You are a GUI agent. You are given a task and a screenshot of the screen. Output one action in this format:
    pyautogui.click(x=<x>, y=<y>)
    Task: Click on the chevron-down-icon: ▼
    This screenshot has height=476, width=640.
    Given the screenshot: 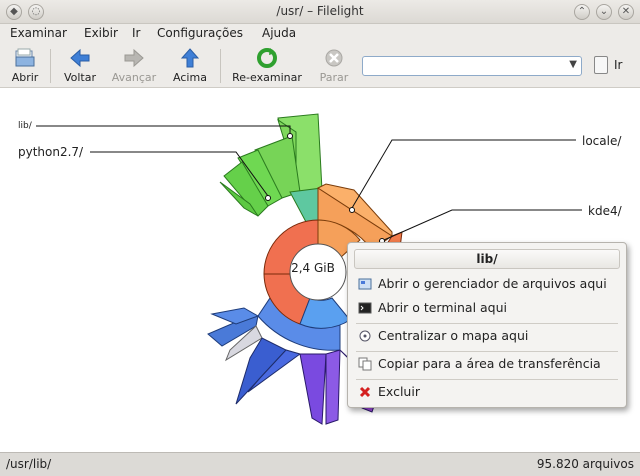 What is the action you would take?
    pyautogui.click(x=573, y=64)
    